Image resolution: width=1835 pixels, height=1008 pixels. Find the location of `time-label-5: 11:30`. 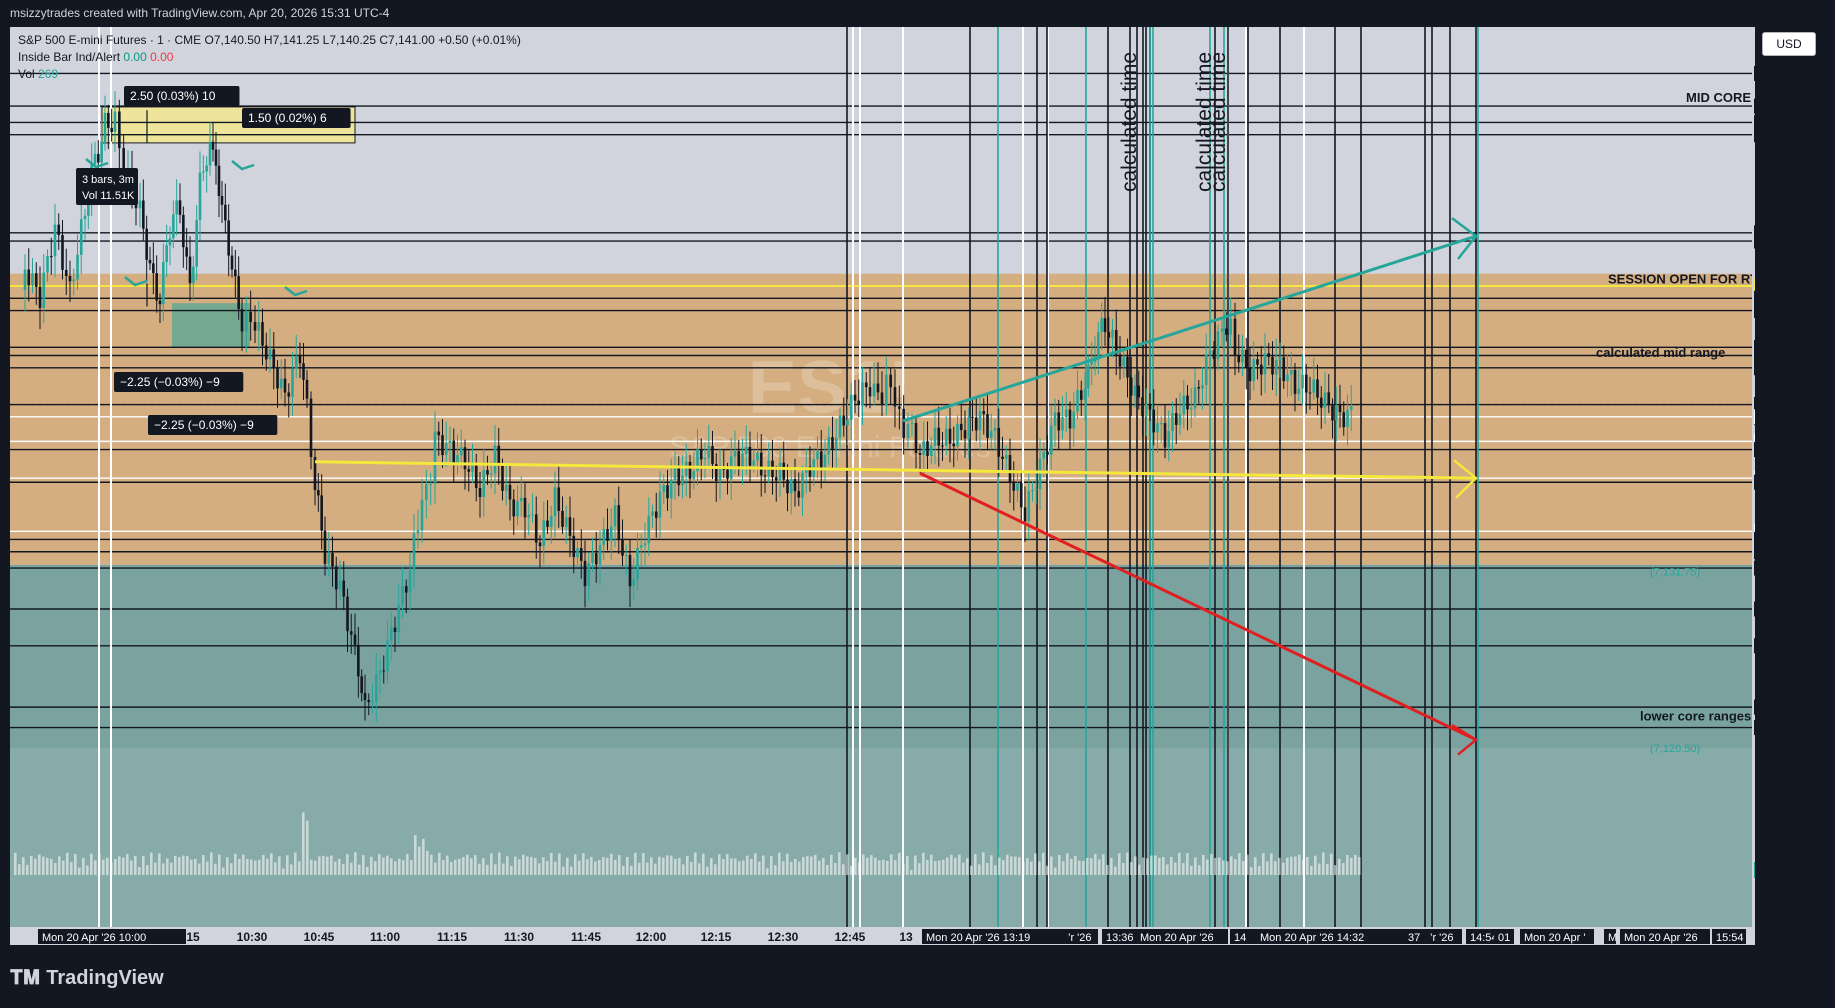

time-label-5: 11:30 is located at coordinates (519, 937).